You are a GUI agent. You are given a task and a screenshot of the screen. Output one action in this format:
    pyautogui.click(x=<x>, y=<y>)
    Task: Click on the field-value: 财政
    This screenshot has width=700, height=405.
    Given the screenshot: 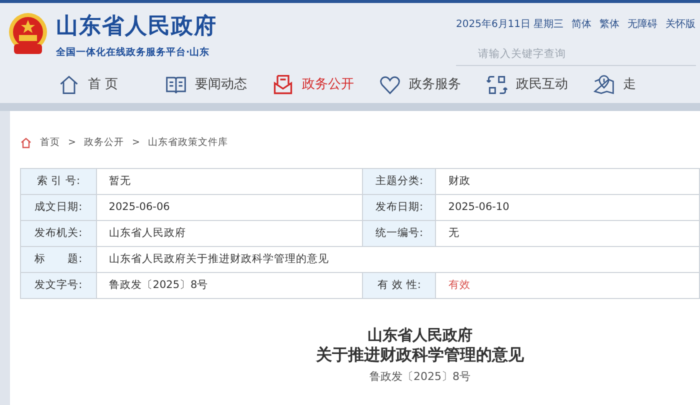 What is the action you would take?
    pyautogui.click(x=568, y=181)
    